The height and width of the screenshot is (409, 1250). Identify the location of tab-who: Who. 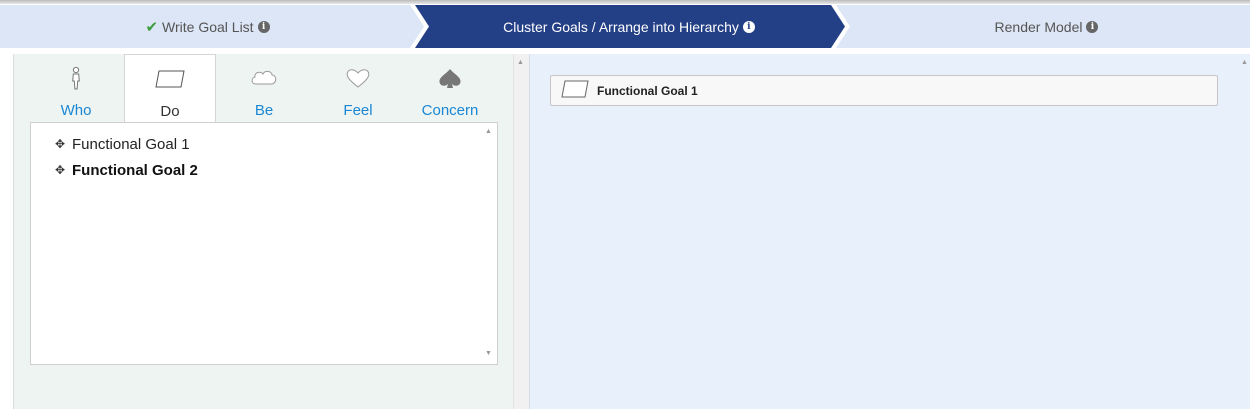
(76, 88).